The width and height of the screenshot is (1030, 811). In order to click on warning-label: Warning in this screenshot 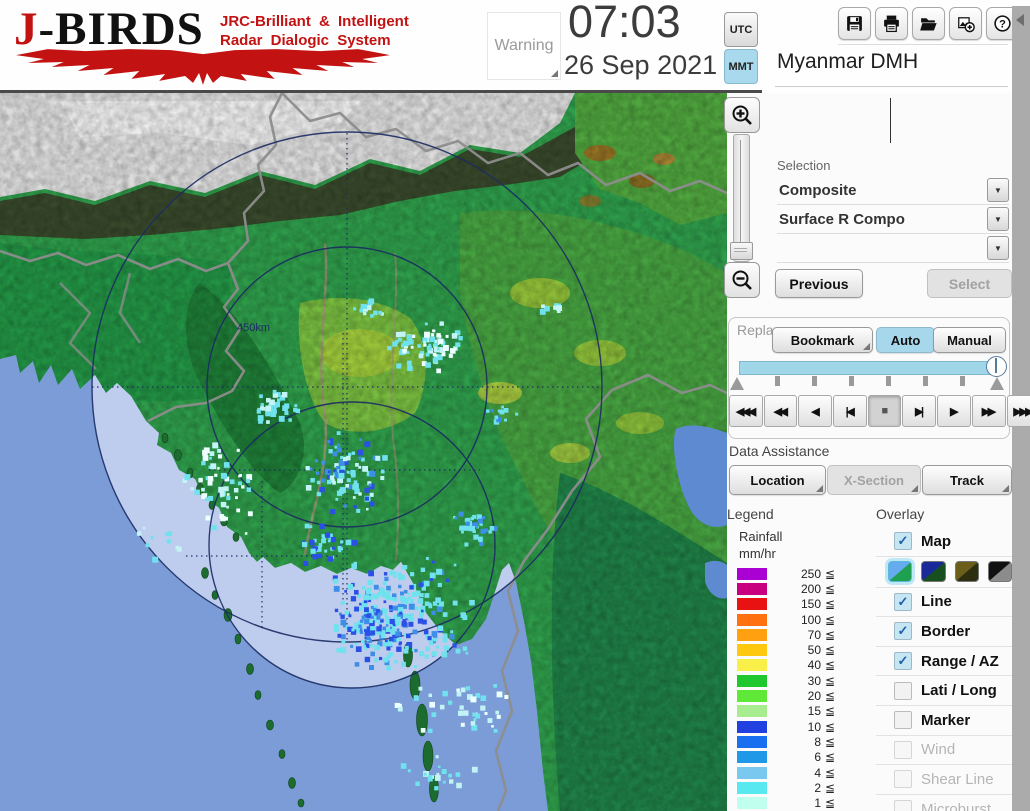, I will do `click(524, 45)`.